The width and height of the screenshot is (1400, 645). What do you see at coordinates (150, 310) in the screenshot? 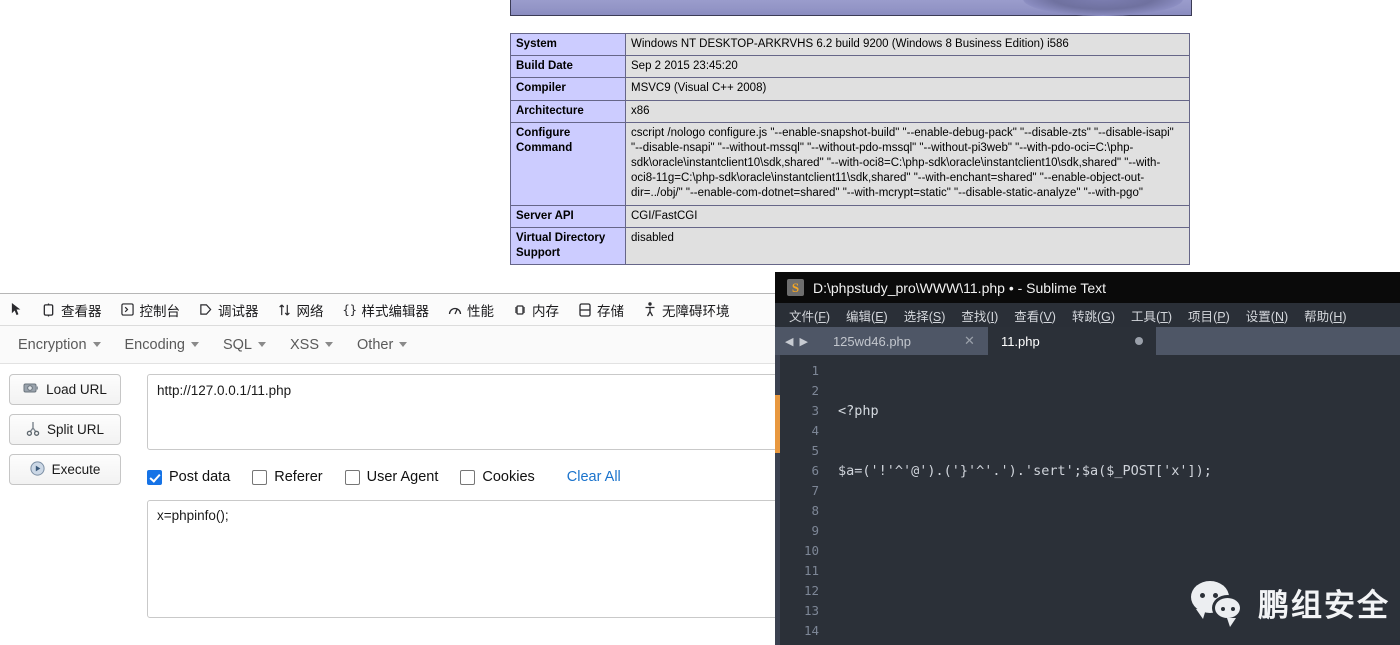
I see `devtools-tab-console: 控制台` at bounding box center [150, 310].